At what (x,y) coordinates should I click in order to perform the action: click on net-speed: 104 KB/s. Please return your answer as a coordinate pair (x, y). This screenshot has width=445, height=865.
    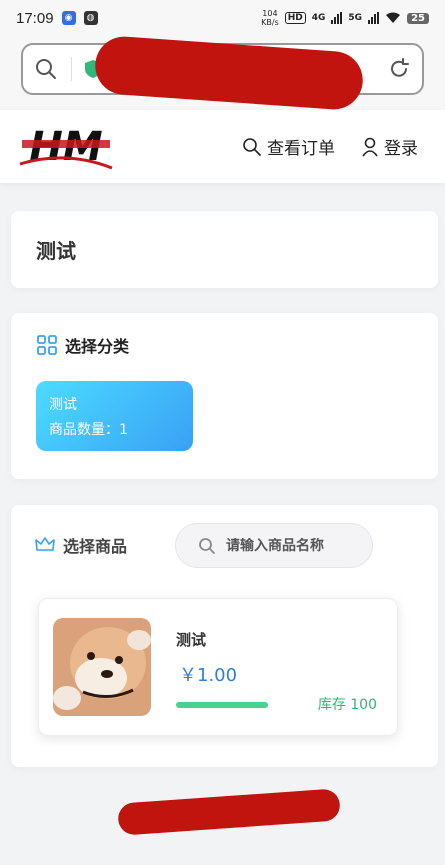
    Looking at the image, I should click on (270, 18).